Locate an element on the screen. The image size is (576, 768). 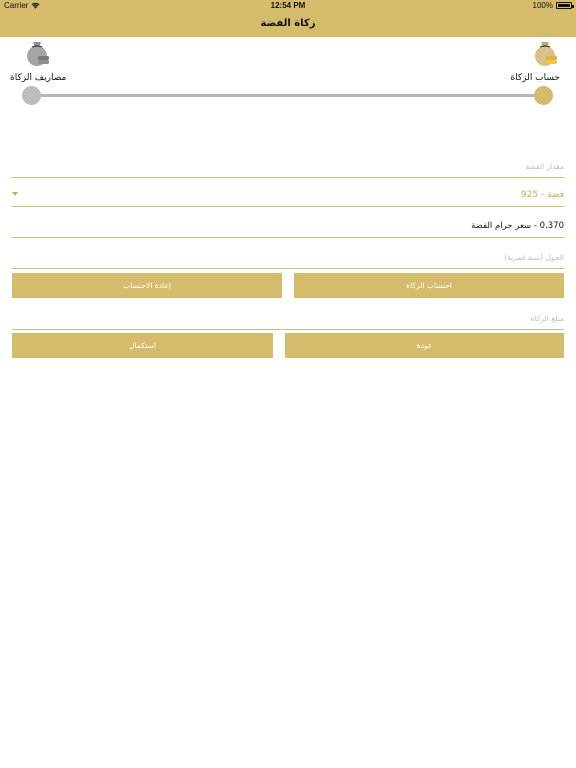
step-progress-track is located at coordinates (288, 95).